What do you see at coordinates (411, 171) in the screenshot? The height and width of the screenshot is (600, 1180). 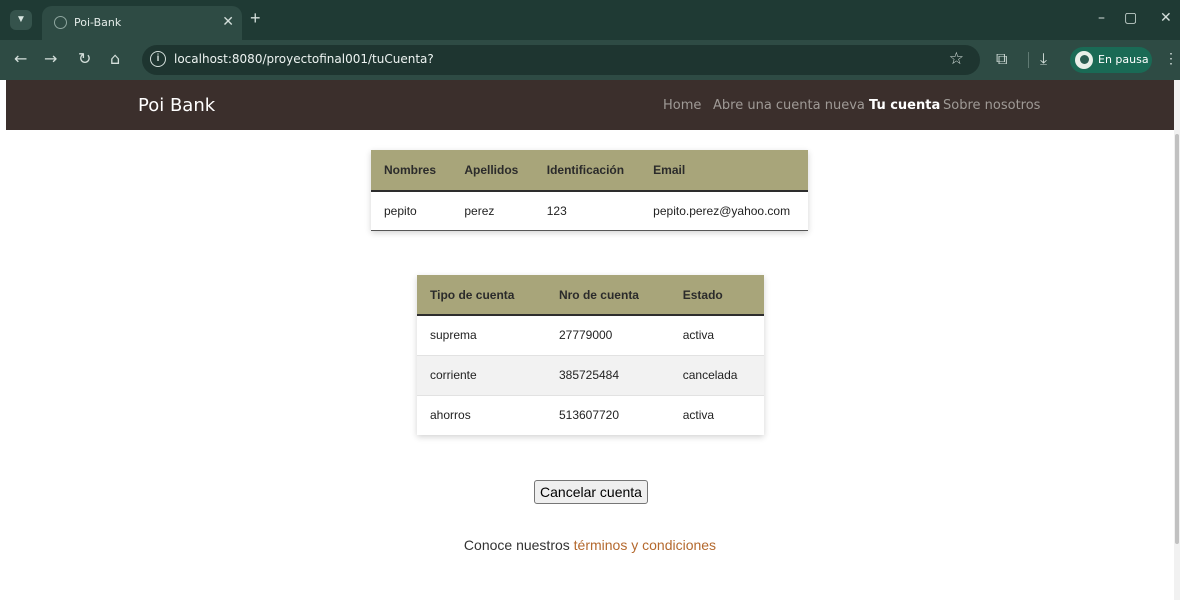 I see `column-header: Nombres` at bounding box center [411, 171].